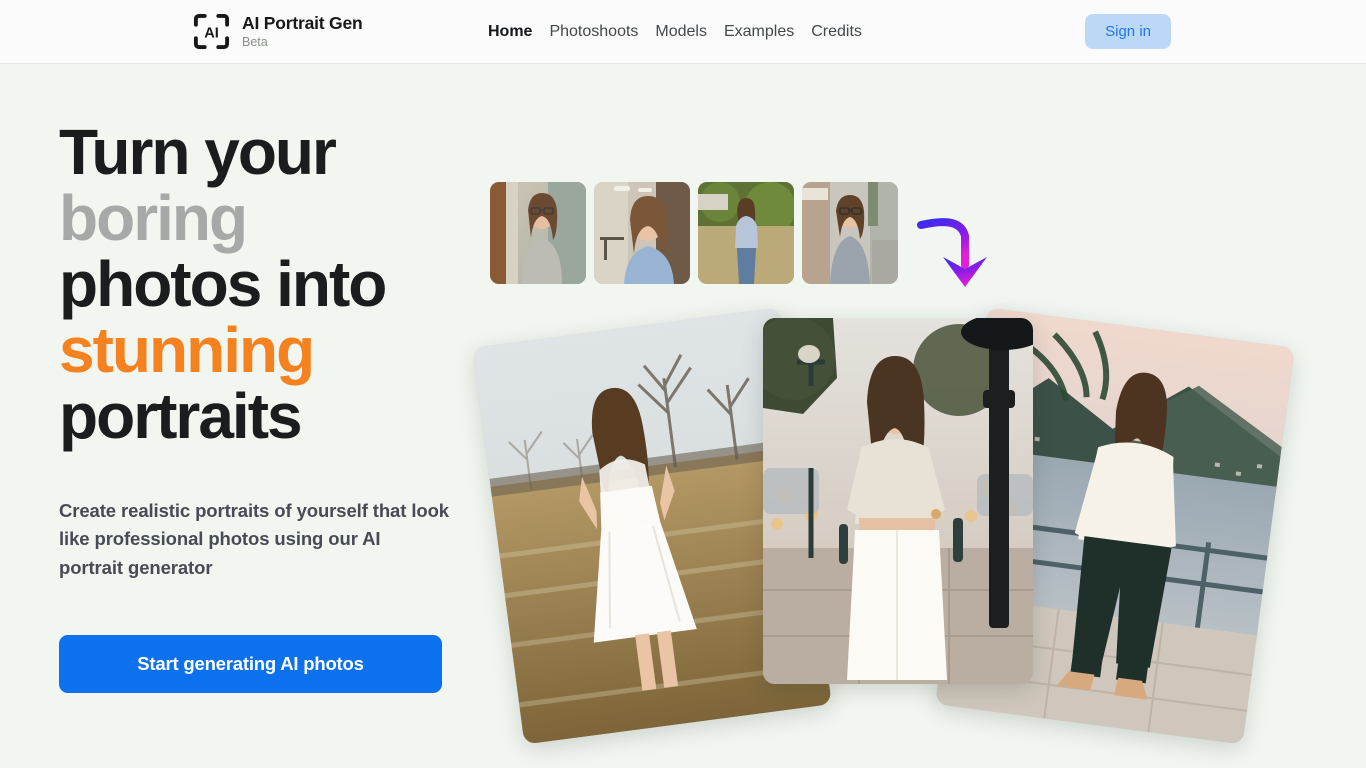  Describe the element at coordinates (302, 22) in the screenshot. I see `brand-title: AI Portrait Gen` at that location.